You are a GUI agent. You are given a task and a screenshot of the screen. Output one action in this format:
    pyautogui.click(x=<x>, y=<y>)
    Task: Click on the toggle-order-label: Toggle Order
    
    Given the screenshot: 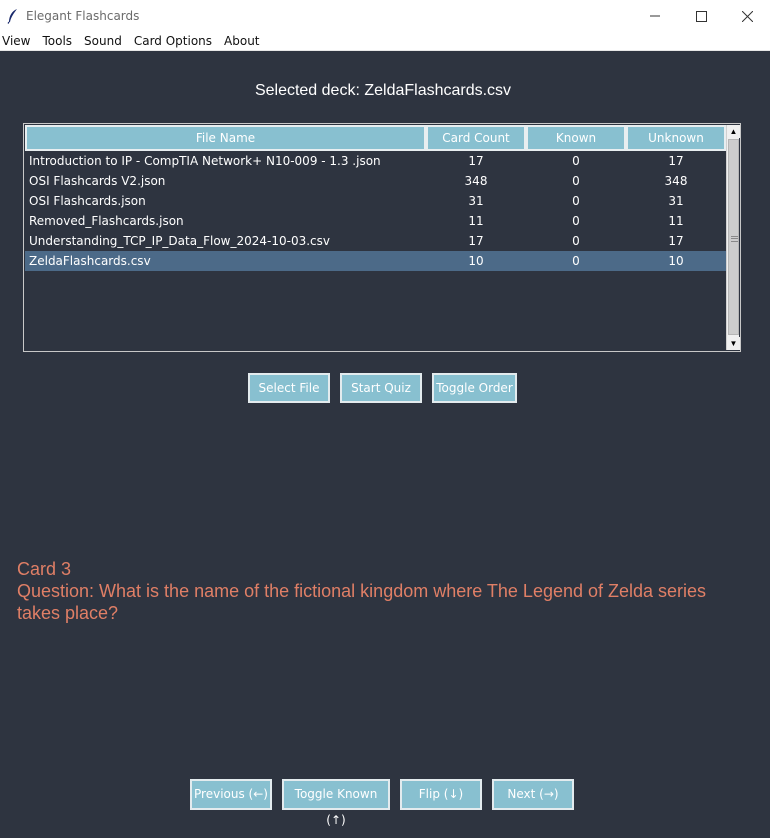 What is the action you would take?
    pyautogui.click(x=474, y=388)
    